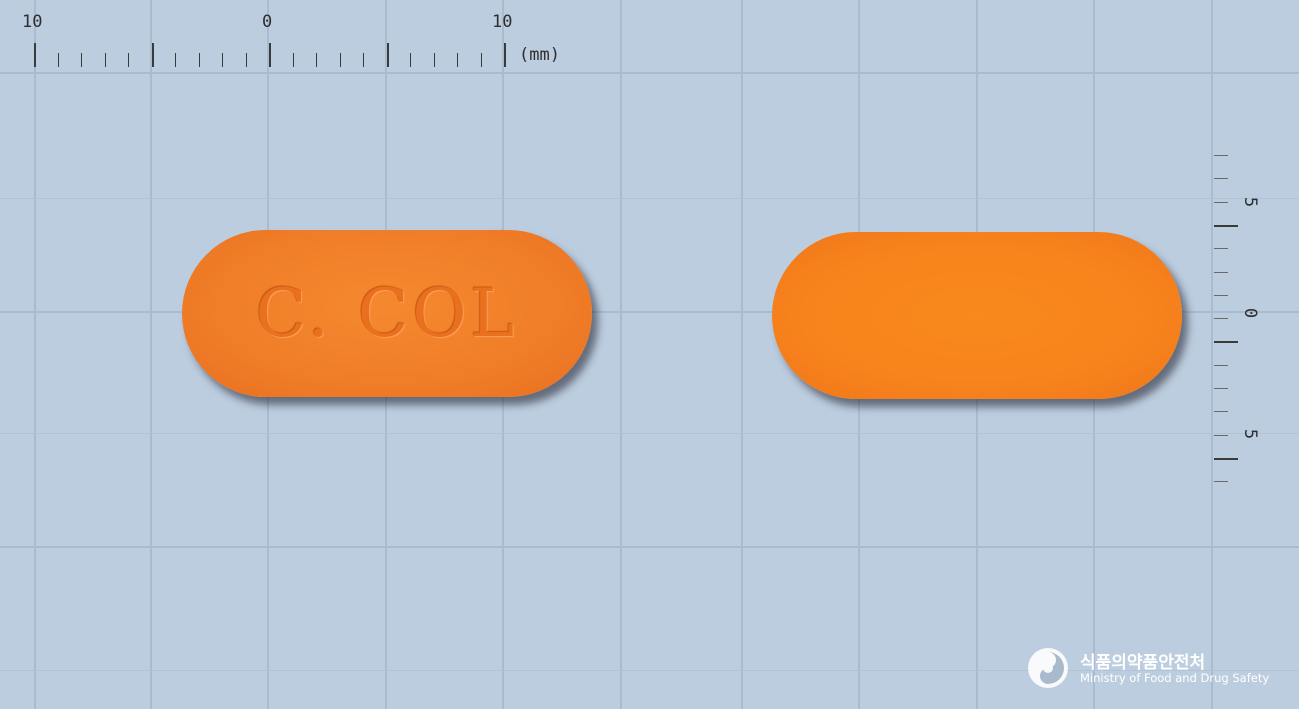 Image resolution: width=1299 pixels, height=709 pixels. I want to click on pill-front: C. COL, so click(387, 313).